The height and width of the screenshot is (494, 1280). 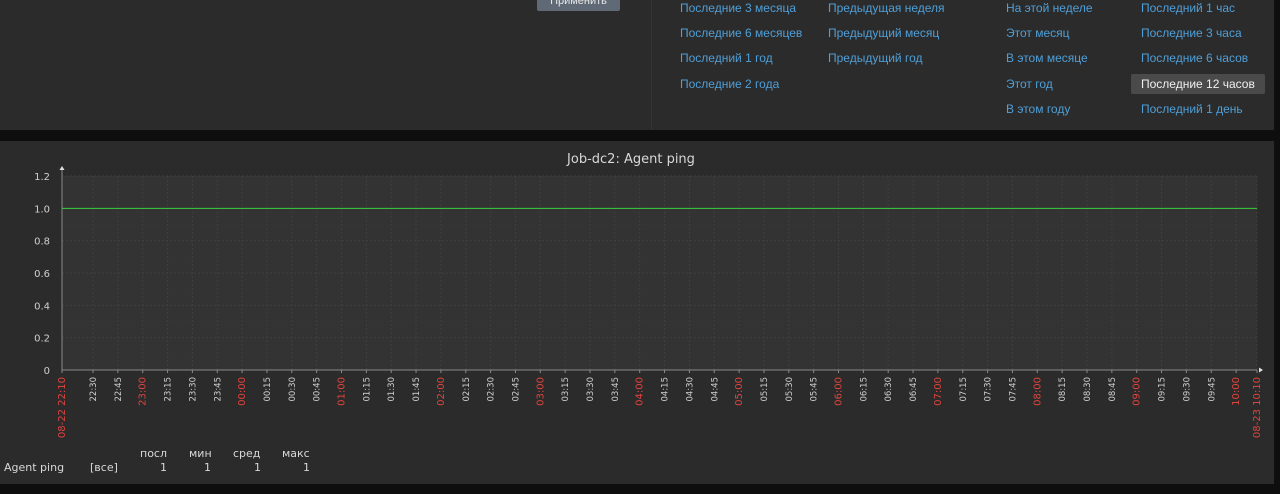 What do you see at coordinates (207, 467) in the screenshot?
I see `legend-item-min: 1` at bounding box center [207, 467].